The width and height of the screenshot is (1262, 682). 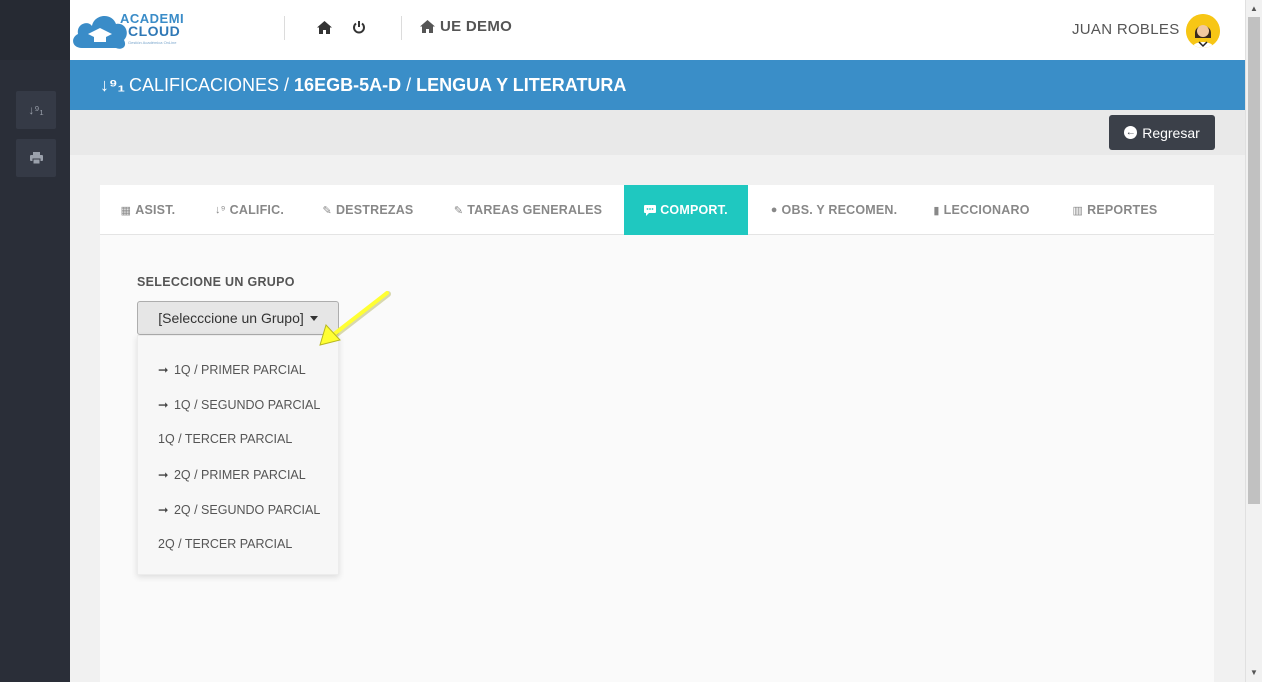 I want to click on comment-icon, so click(x=650, y=210).